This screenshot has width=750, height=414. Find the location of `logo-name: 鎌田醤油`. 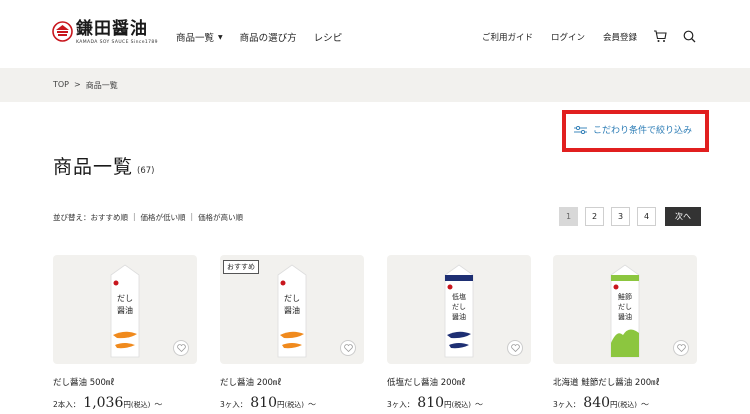

logo-name: 鎌田醤油 is located at coordinates (112, 29).